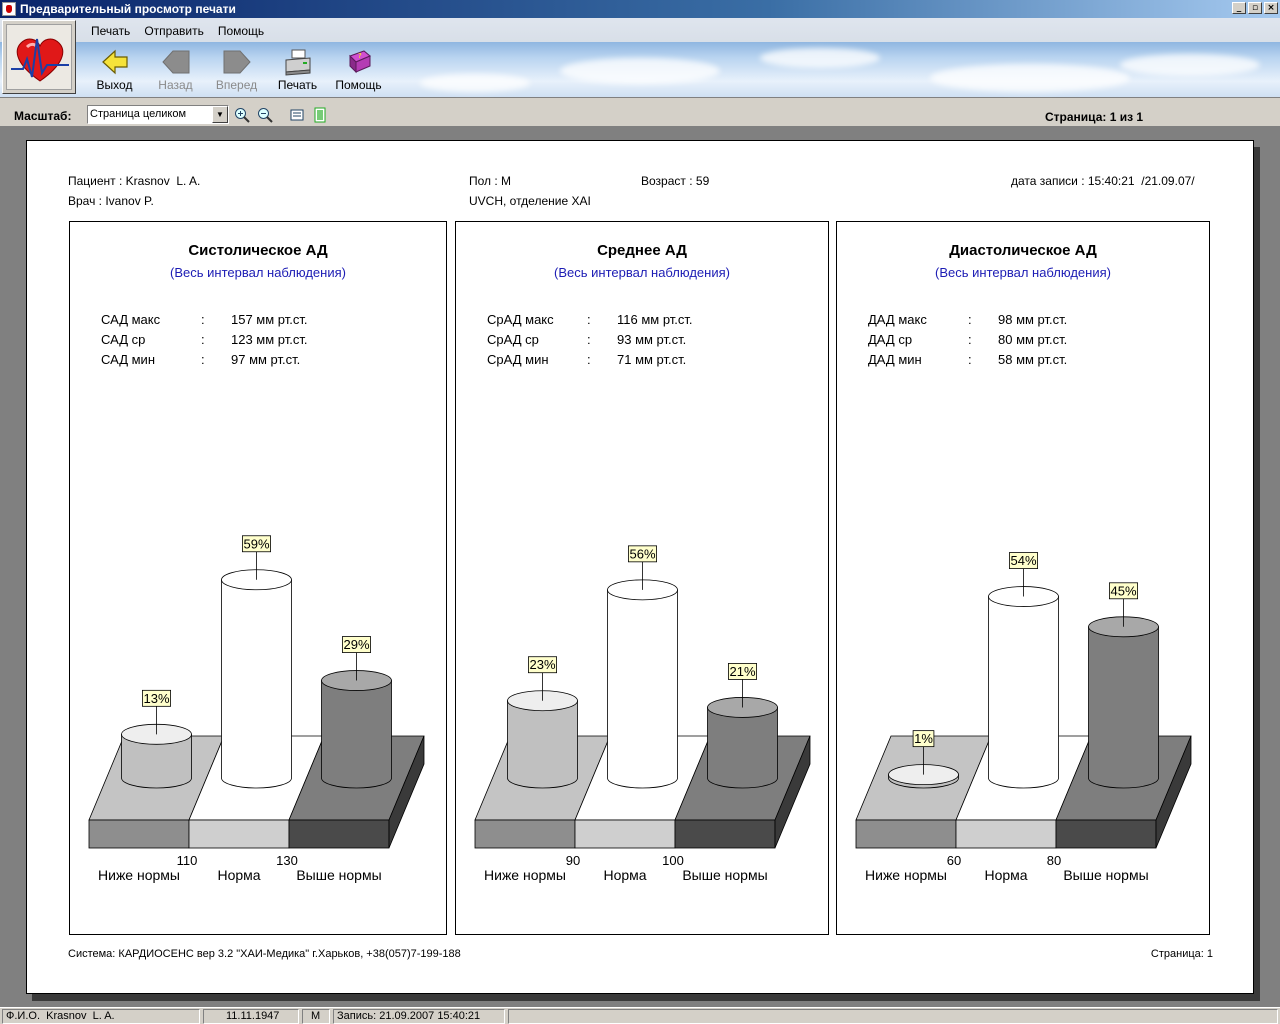 The image size is (1280, 1024). I want to click on app-logo, so click(39, 57).